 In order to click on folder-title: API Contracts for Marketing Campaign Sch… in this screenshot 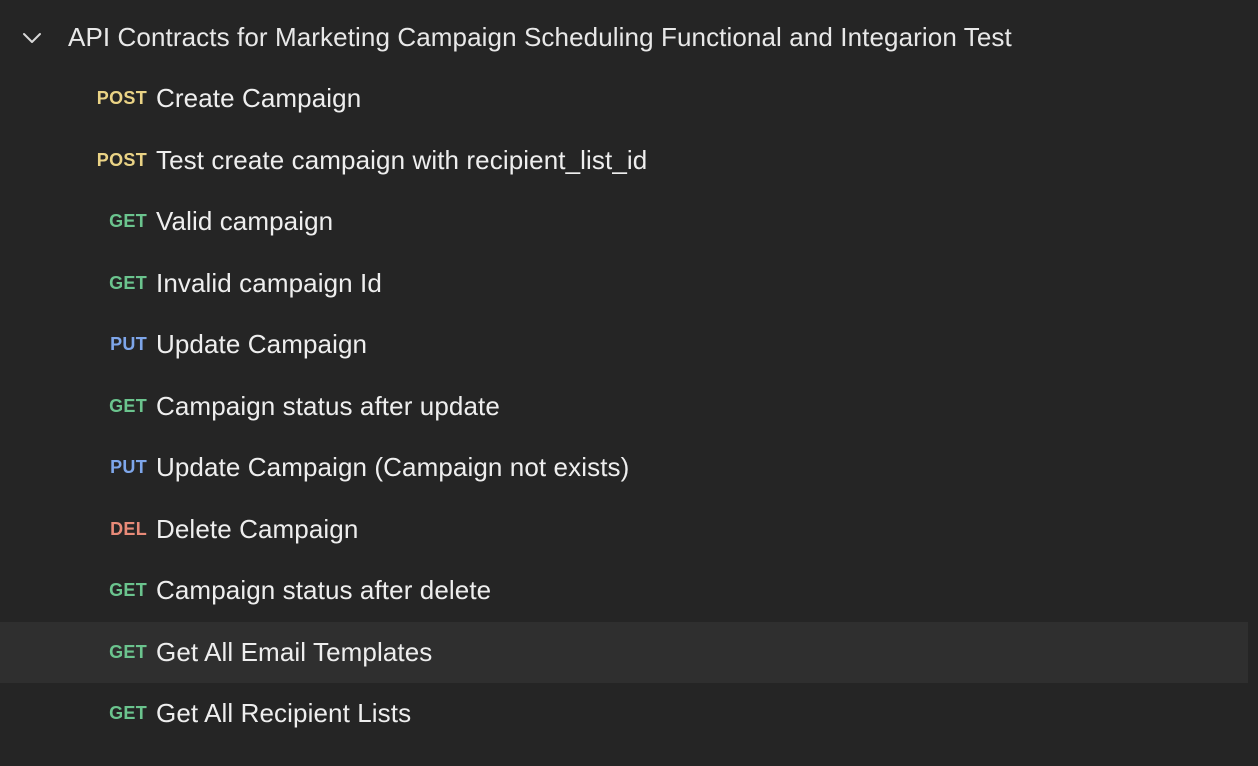, I will do `click(540, 37)`.